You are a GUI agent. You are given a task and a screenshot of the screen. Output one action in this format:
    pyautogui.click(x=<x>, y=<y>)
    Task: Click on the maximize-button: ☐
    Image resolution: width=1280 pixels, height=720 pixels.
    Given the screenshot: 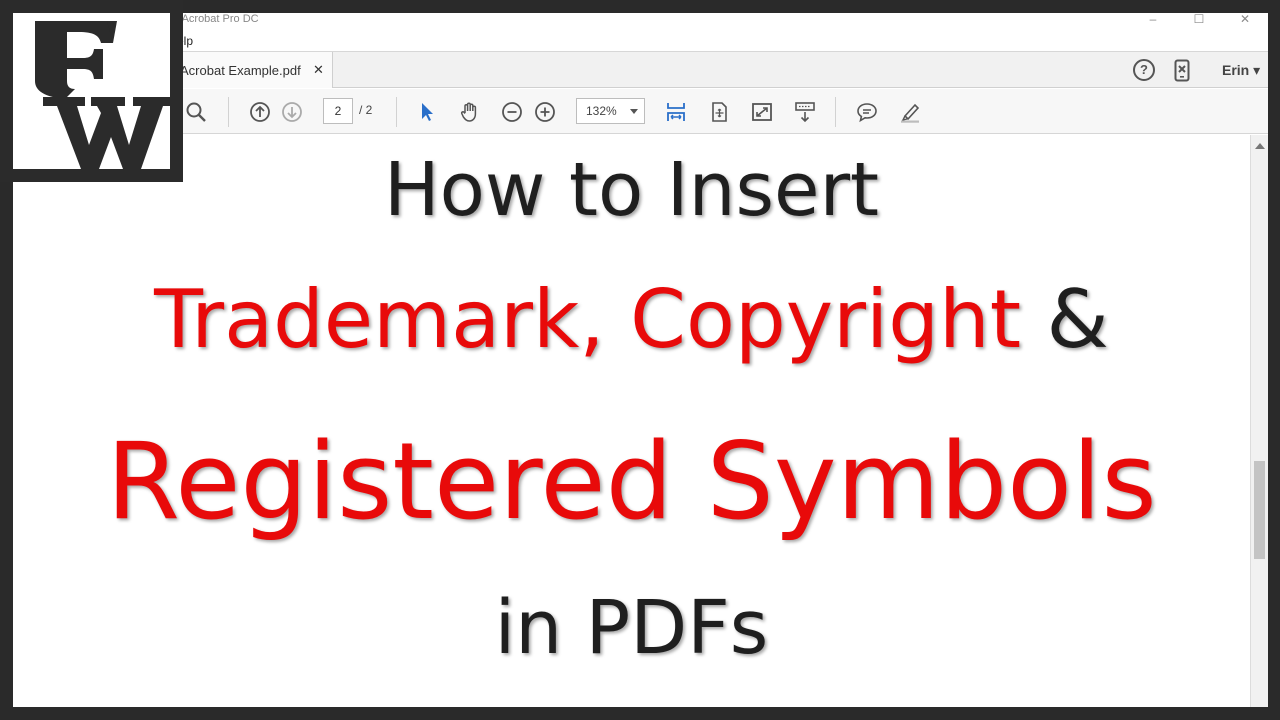 What is the action you would take?
    pyautogui.click(x=1199, y=21)
    